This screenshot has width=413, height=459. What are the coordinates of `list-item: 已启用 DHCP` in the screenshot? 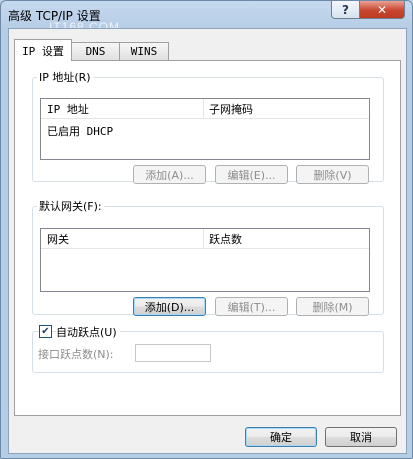 It's located at (80, 131).